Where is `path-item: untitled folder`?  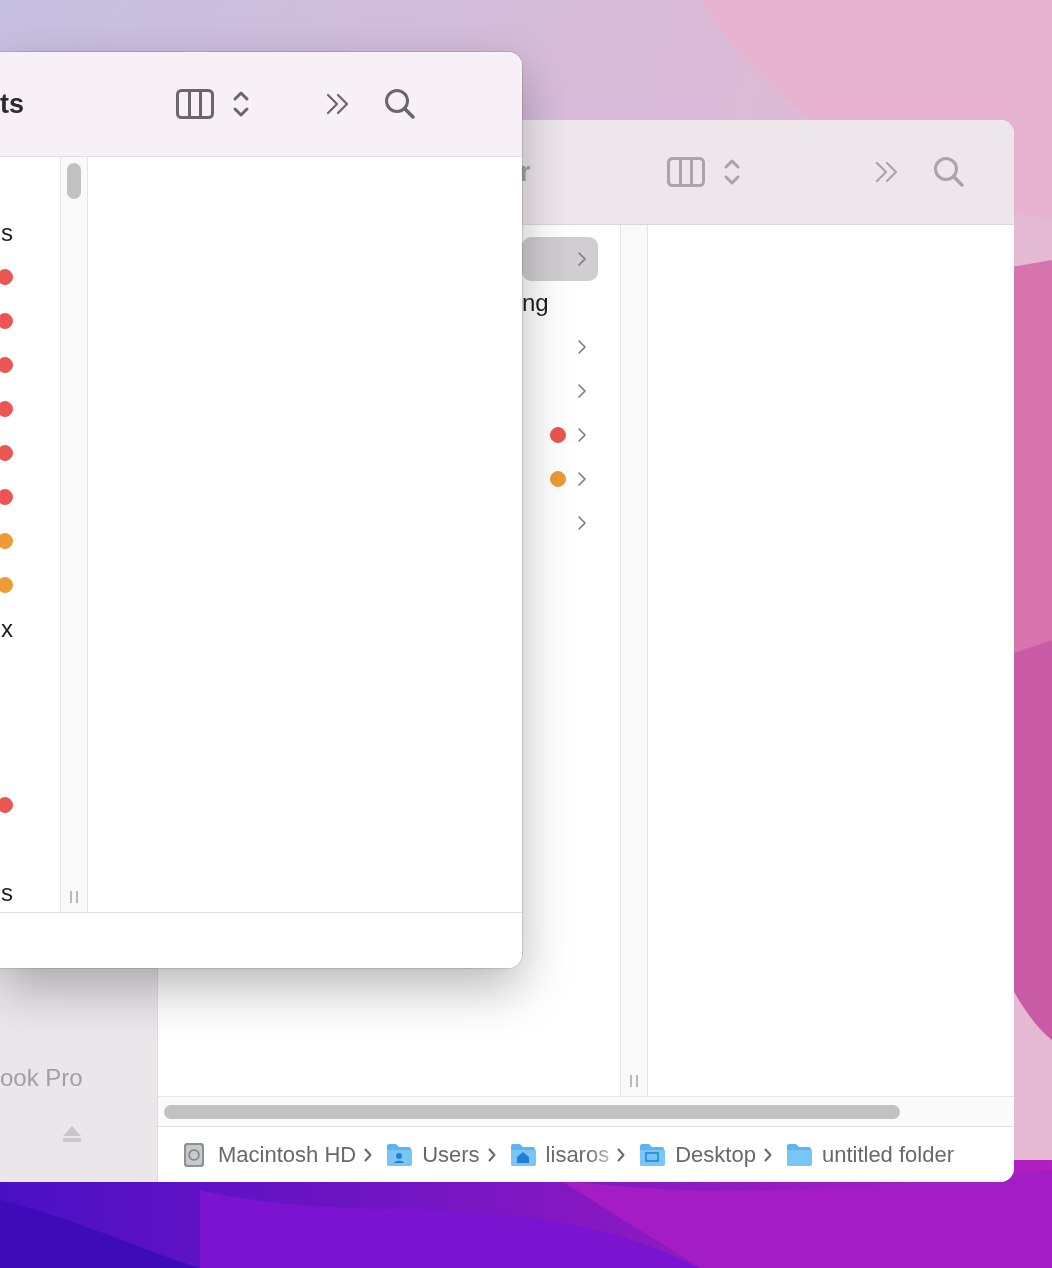
path-item: untitled folder is located at coordinates (887, 1154).